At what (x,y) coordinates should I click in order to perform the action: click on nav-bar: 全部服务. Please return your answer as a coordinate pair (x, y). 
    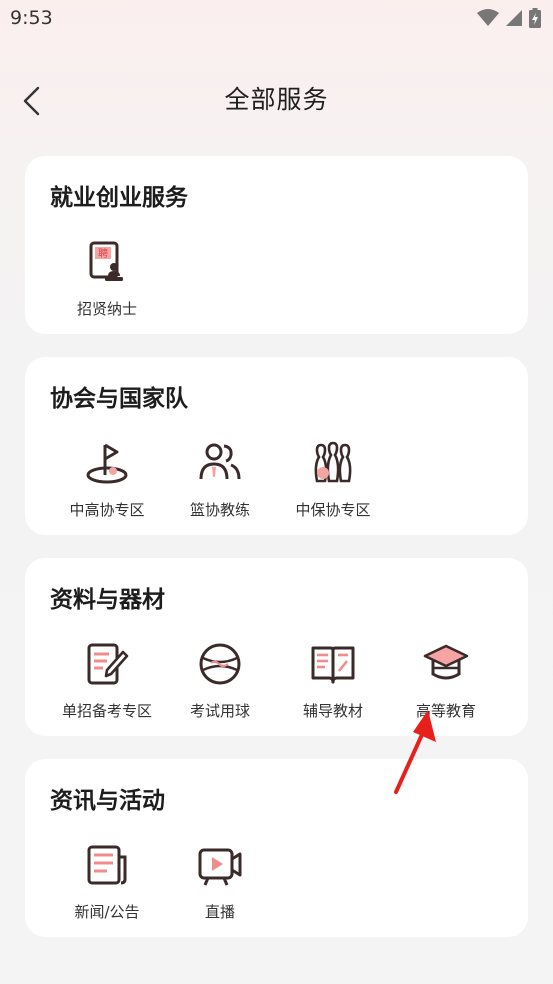
    Looking at the image, I should click on (276, 96).